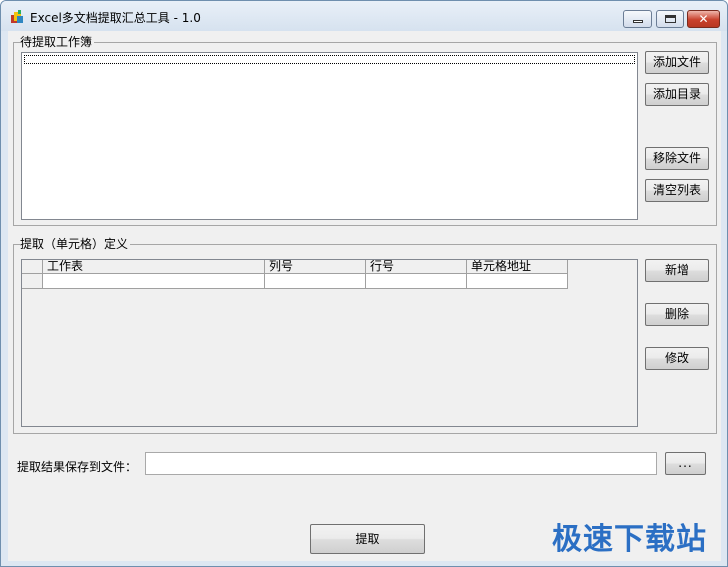  I want to click on close-icon: ✕, so click(703, 19).